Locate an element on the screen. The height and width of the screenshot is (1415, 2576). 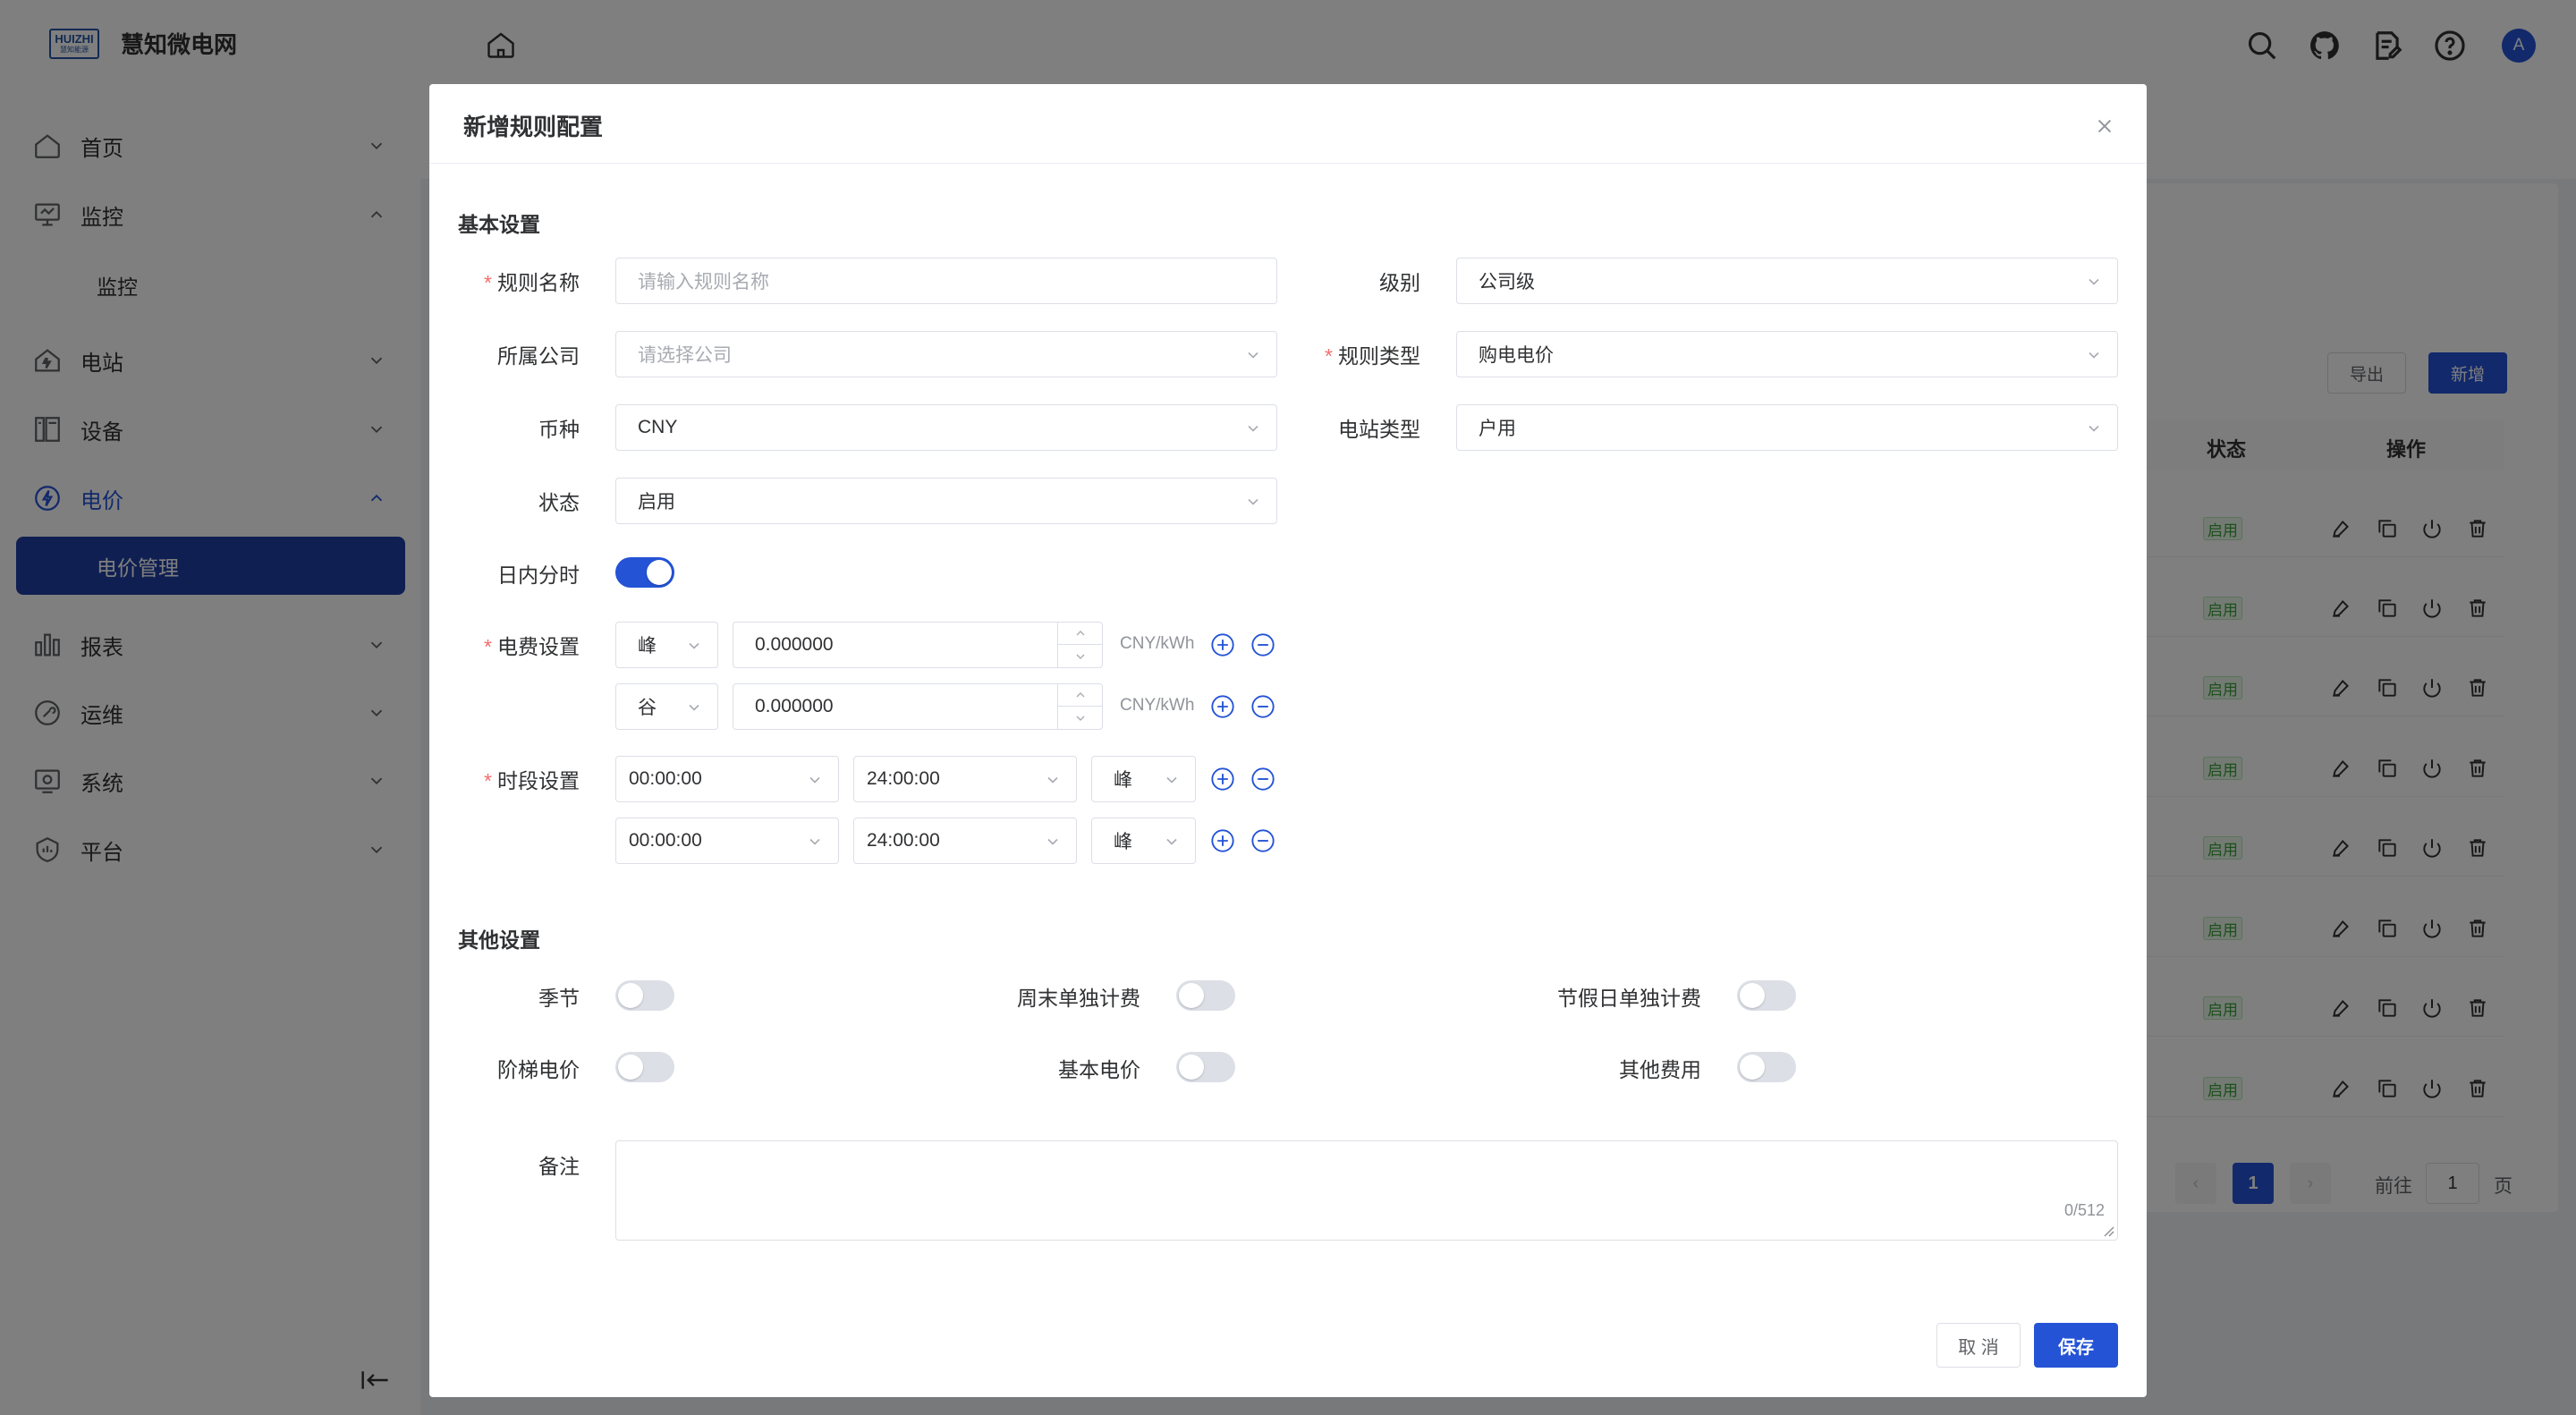
holiday-toggle is located at coordinates (1766, 996).